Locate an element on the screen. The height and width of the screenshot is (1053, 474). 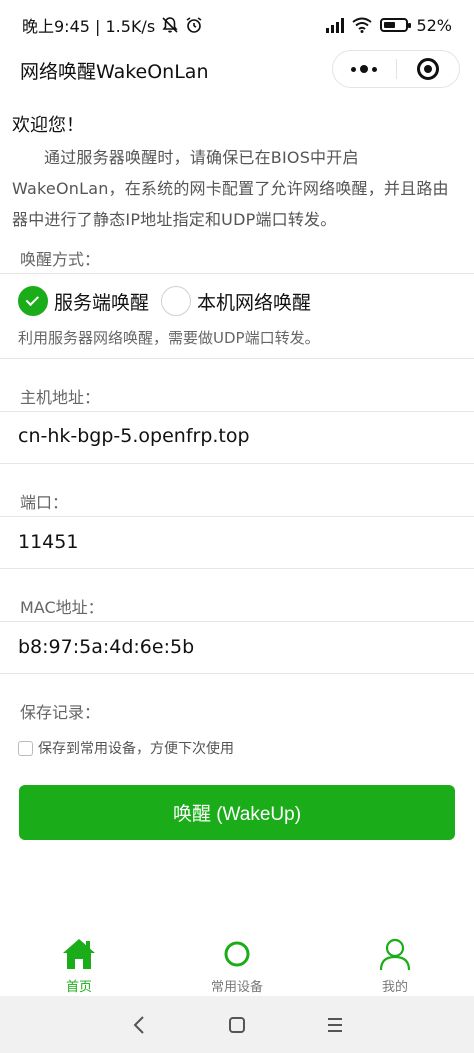
tab-label: 常用设备 is located at coordinates (236, 987).